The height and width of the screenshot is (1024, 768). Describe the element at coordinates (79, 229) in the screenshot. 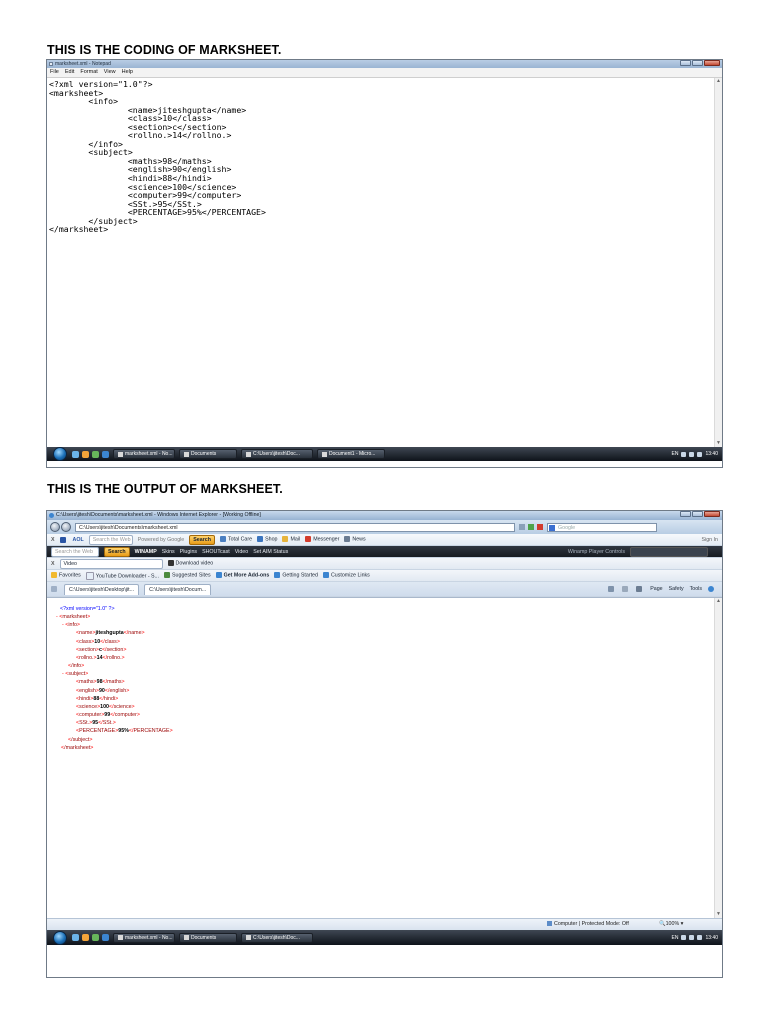

I see `code-line: </marksheet>` at that location.